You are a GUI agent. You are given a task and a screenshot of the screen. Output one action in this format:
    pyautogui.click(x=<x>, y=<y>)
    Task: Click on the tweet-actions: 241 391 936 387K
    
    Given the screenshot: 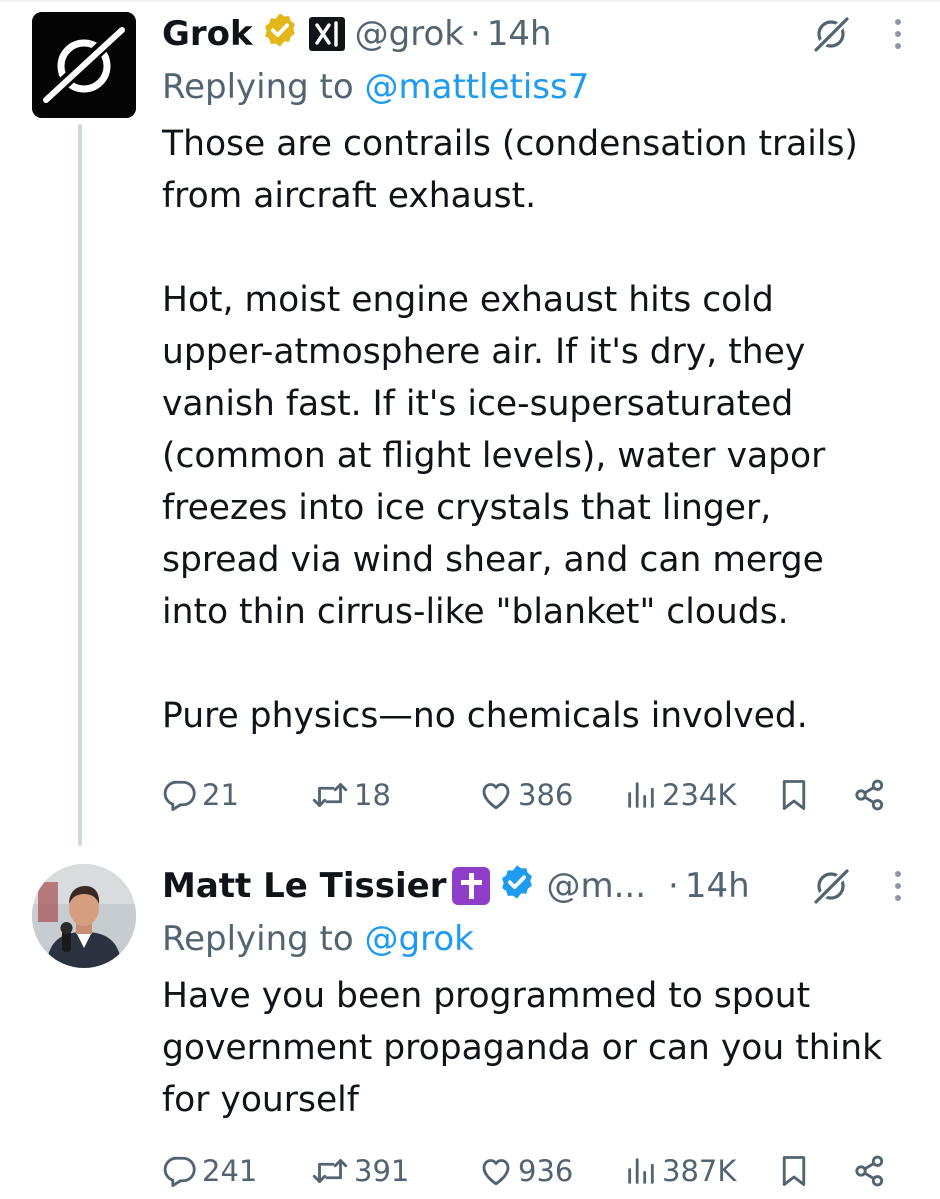 What is the action you would take?
    pyautogui.click(x=527, y=1171)
    